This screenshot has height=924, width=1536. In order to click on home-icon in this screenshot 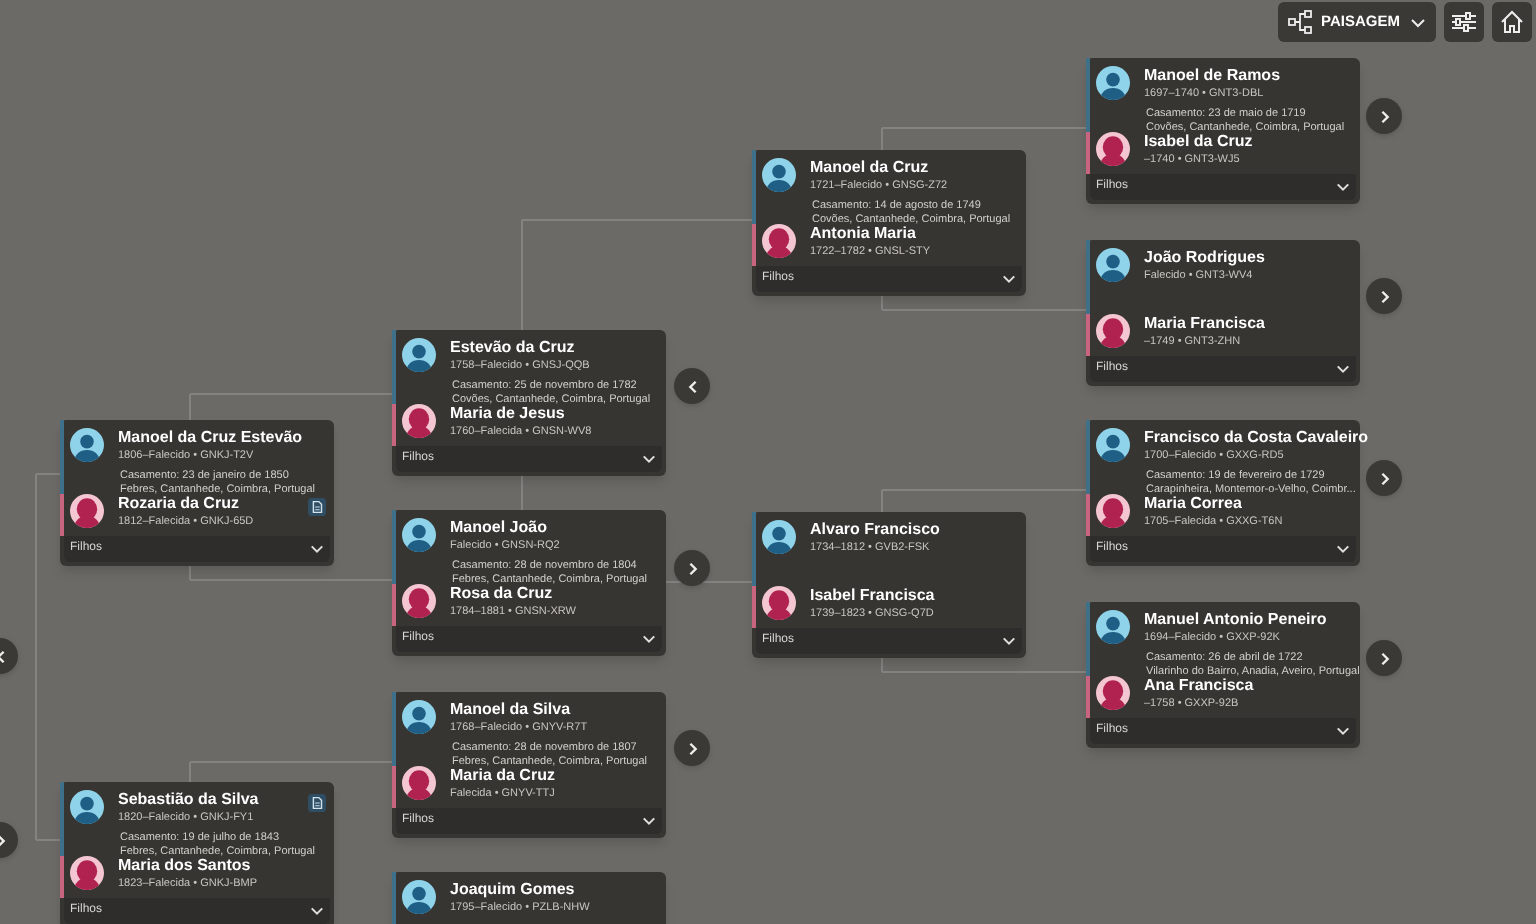, I will do `click(1512, 22)`.